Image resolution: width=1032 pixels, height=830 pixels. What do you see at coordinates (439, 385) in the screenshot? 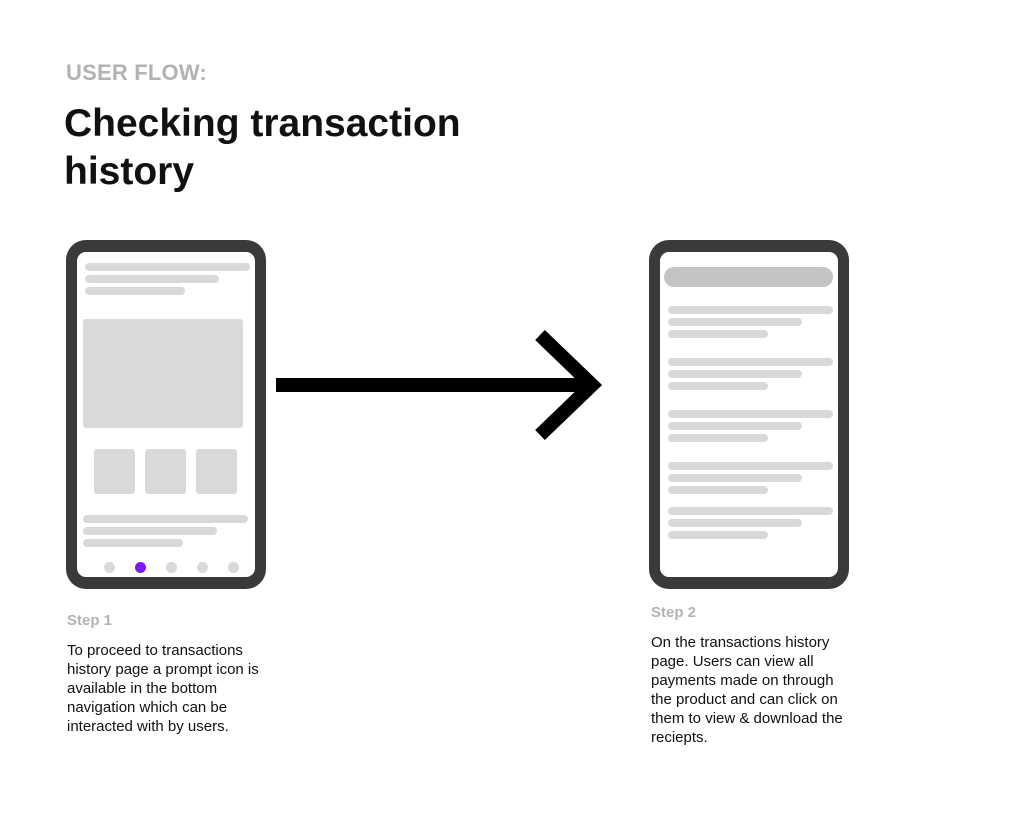
I see `right-arrow-icon` at bounding box center [439, 385].